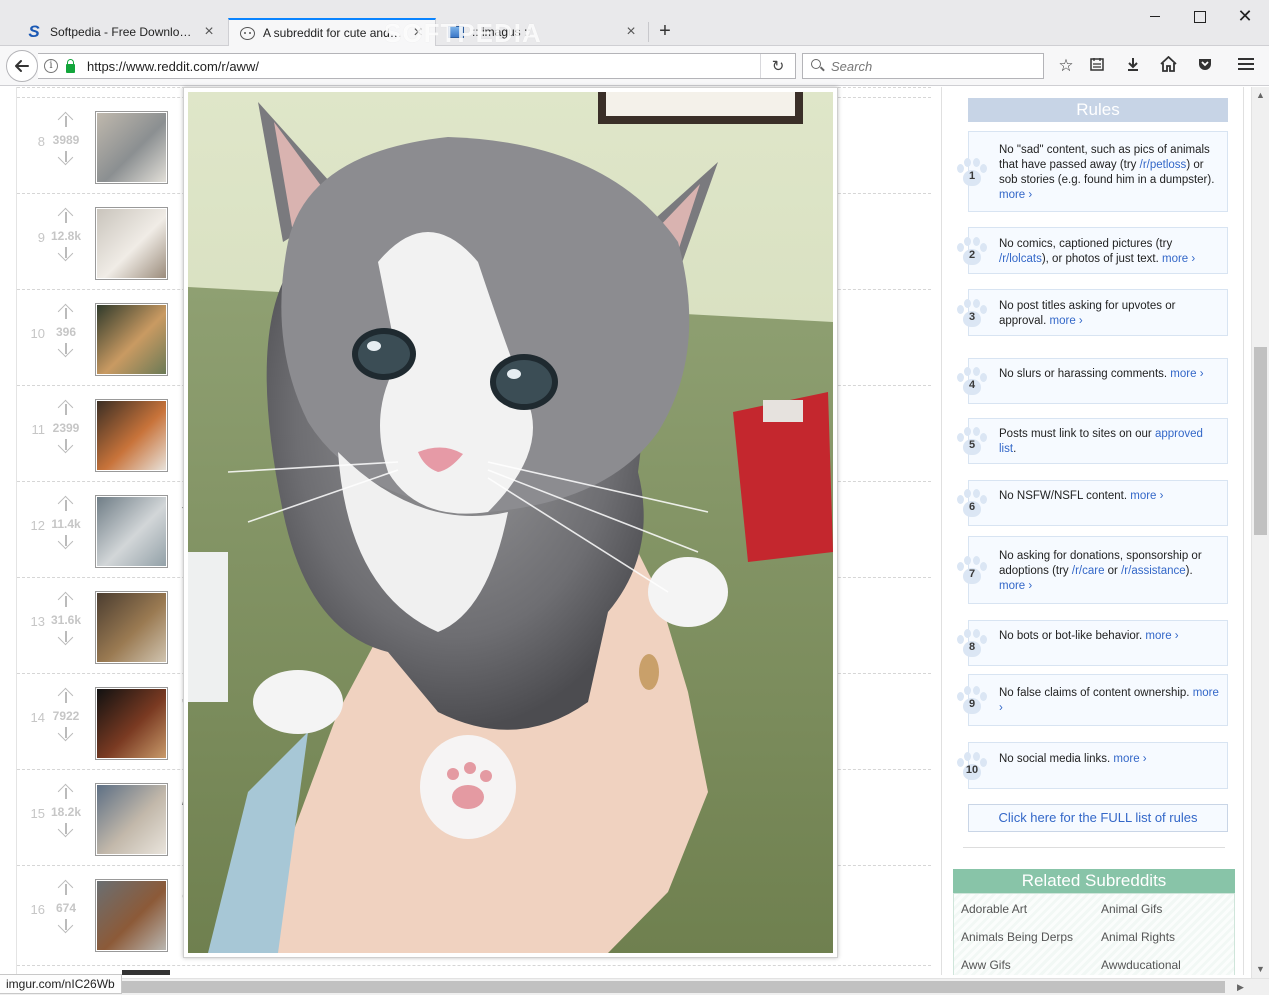 This screenshot has width=1269, height=995. Describe the element at coordinates (1246, 66) in the screenshot. I see `menu-icon` at that location.